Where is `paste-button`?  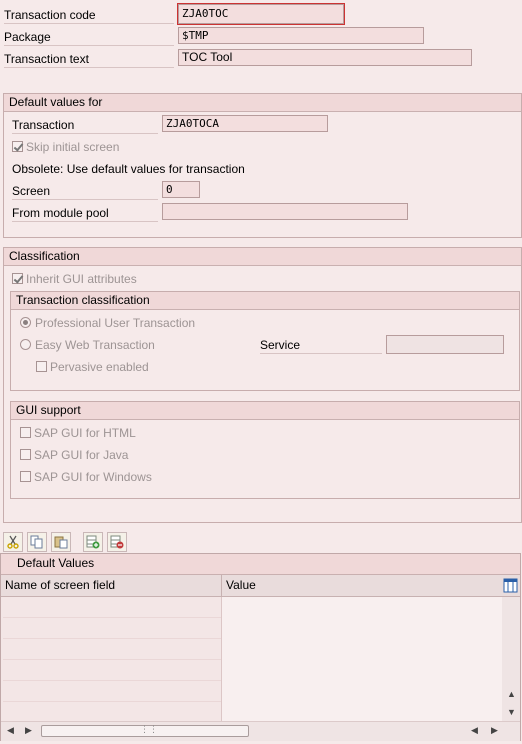
paste-button is located at coordinates (61, 542).